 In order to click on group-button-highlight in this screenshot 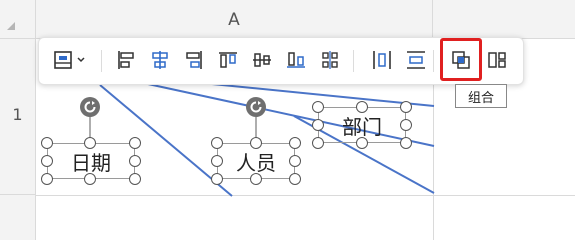, I will do `click(461, 59)`.